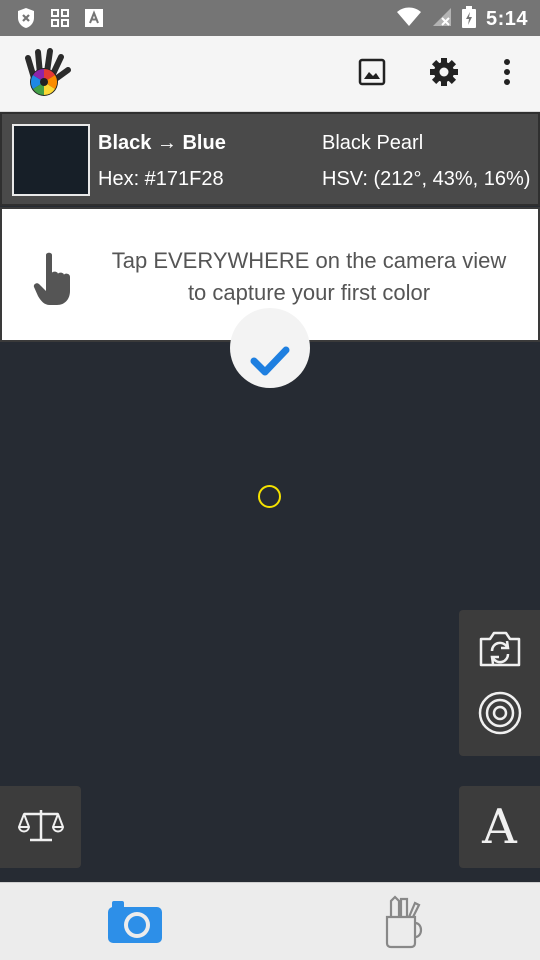 This screenshot has width=540, height=960. I want to click on switch-camera-icon, so click(500, 651).